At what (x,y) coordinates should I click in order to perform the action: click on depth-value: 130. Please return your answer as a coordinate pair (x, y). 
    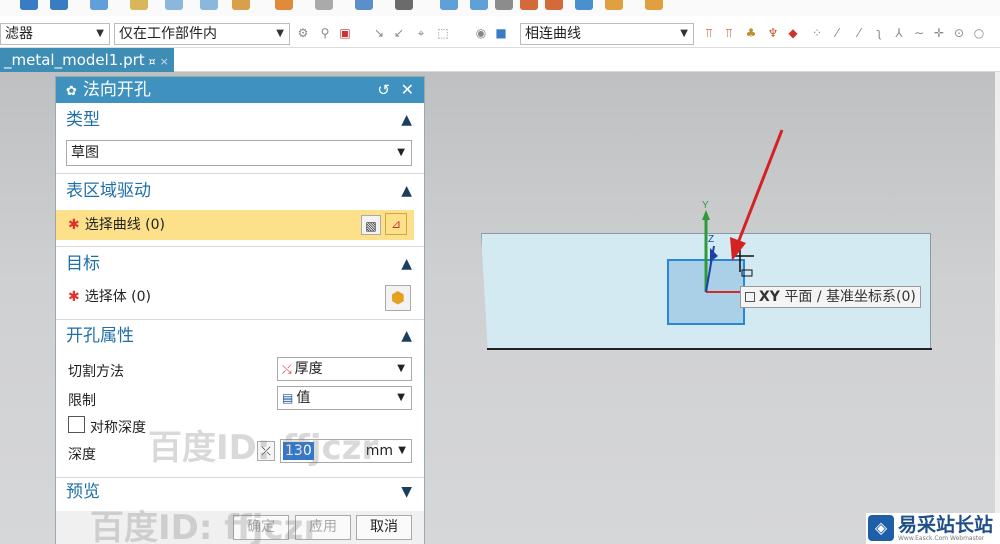
    Looking at the image, I should click on (298, 451).